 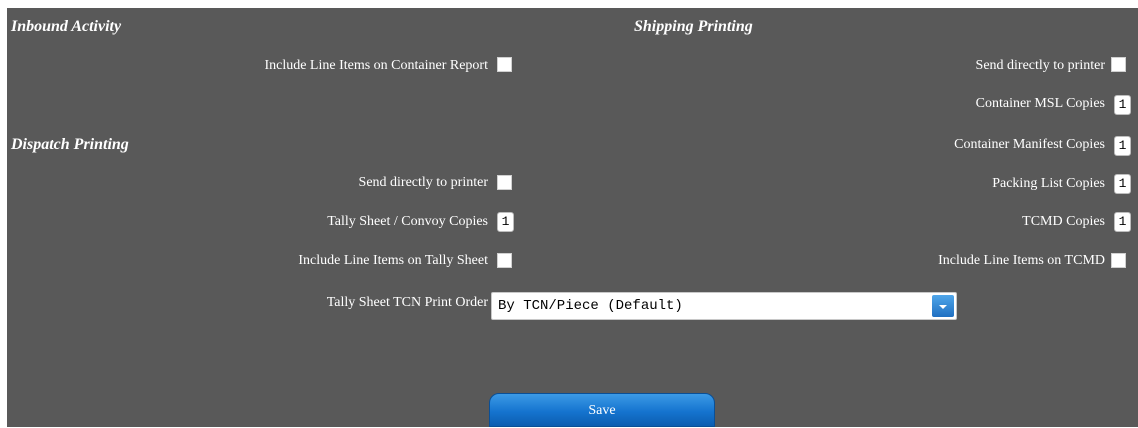 What do you see at coordinates (376, 65) in the screenshot?
I see `include-line-items-container-label: Include Line Items on Container Report` at bounding box center [376, 65].